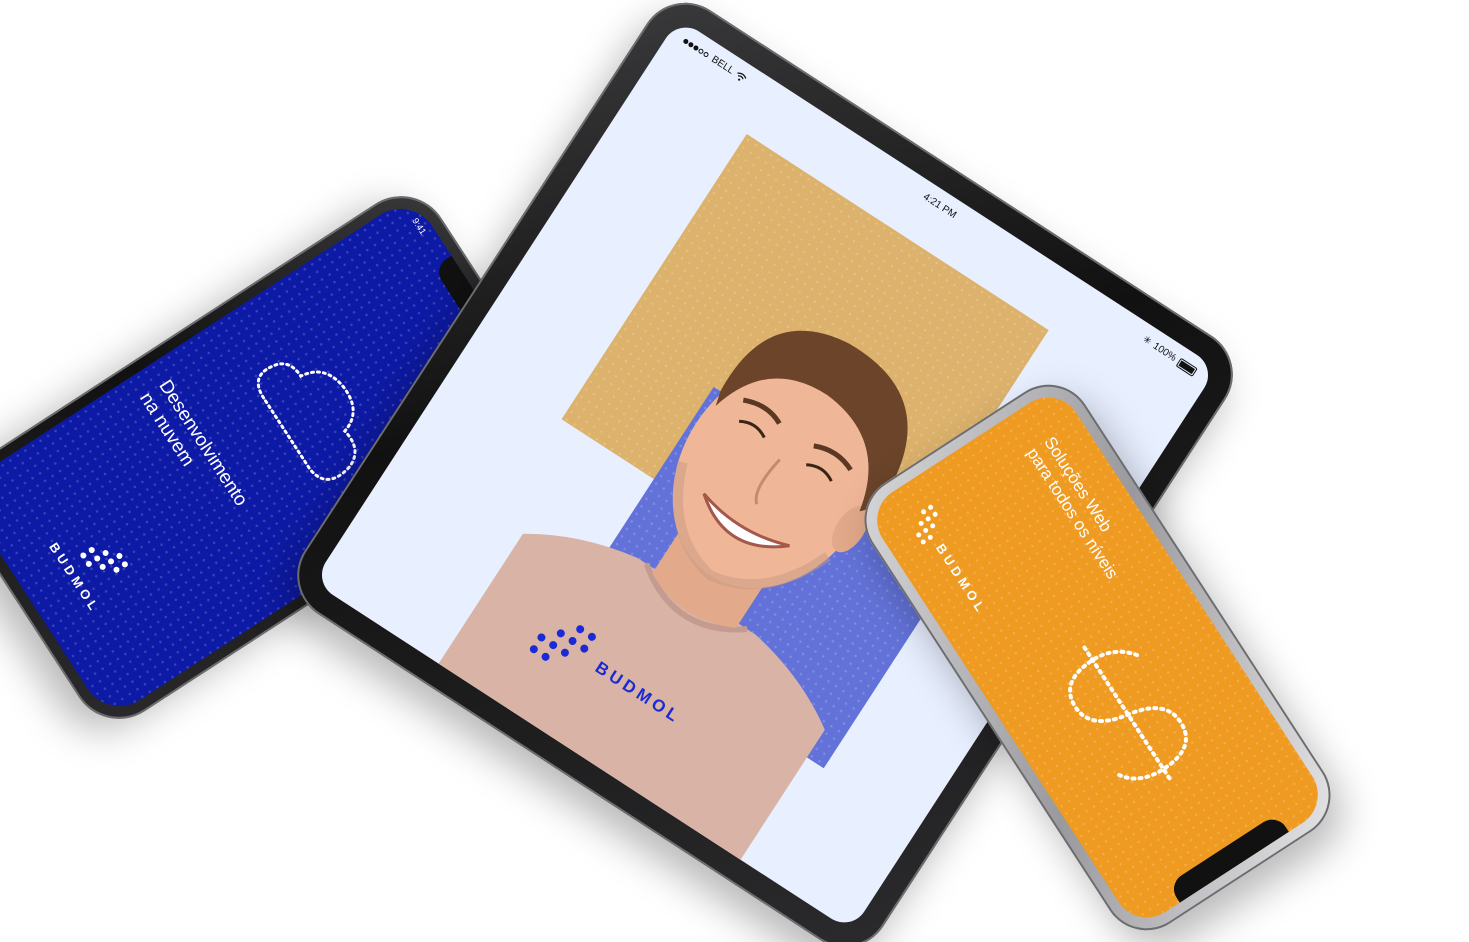  What do you see at coordinates (742, 76) in the screenshot?
I see `wifi-icon` at bounding box center [742, 76].